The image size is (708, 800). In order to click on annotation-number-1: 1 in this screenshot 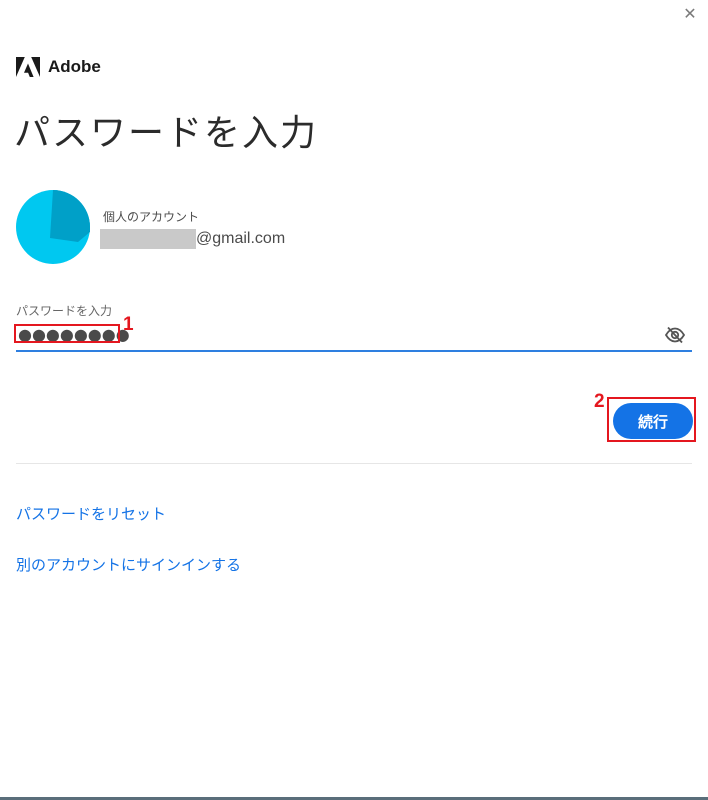, I will do `click(128, 324)`.